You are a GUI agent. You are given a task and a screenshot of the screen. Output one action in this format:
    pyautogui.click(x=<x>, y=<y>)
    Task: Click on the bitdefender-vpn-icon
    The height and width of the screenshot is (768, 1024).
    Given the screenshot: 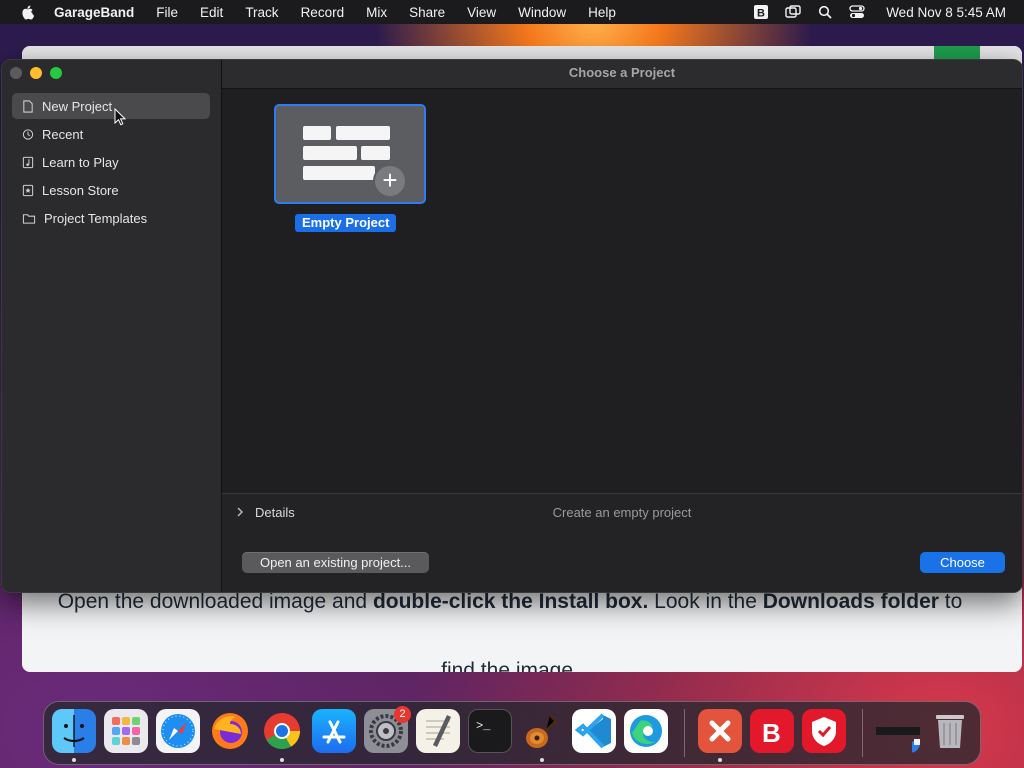 What is the action you would take?
    pyautogui.click(x=824, y=731)
    